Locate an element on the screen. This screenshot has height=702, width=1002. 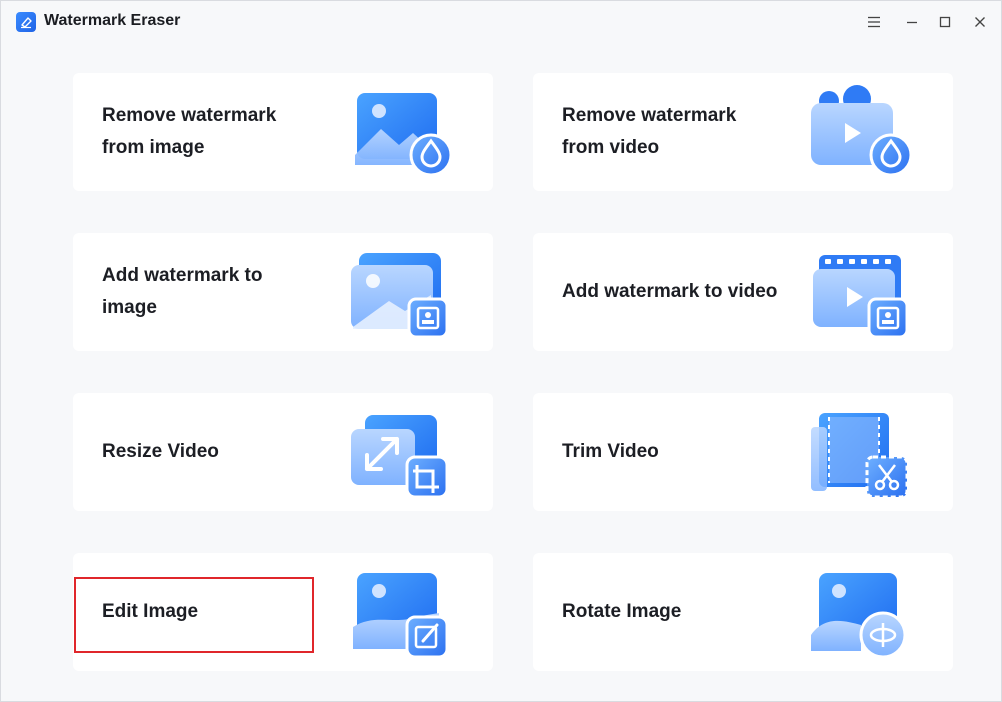
image-stamp-icon is located at coordinates (400, 293).